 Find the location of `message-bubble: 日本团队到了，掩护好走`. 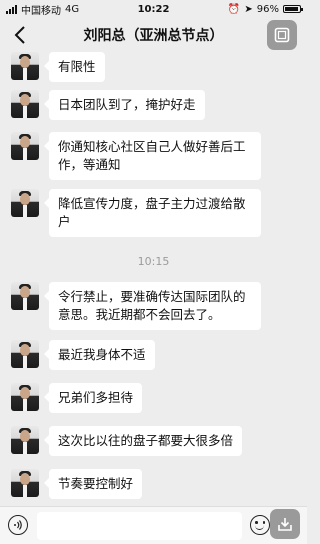

message-bubble: 日本团队到了，掩护好走 is located at coordinates (124, 105).